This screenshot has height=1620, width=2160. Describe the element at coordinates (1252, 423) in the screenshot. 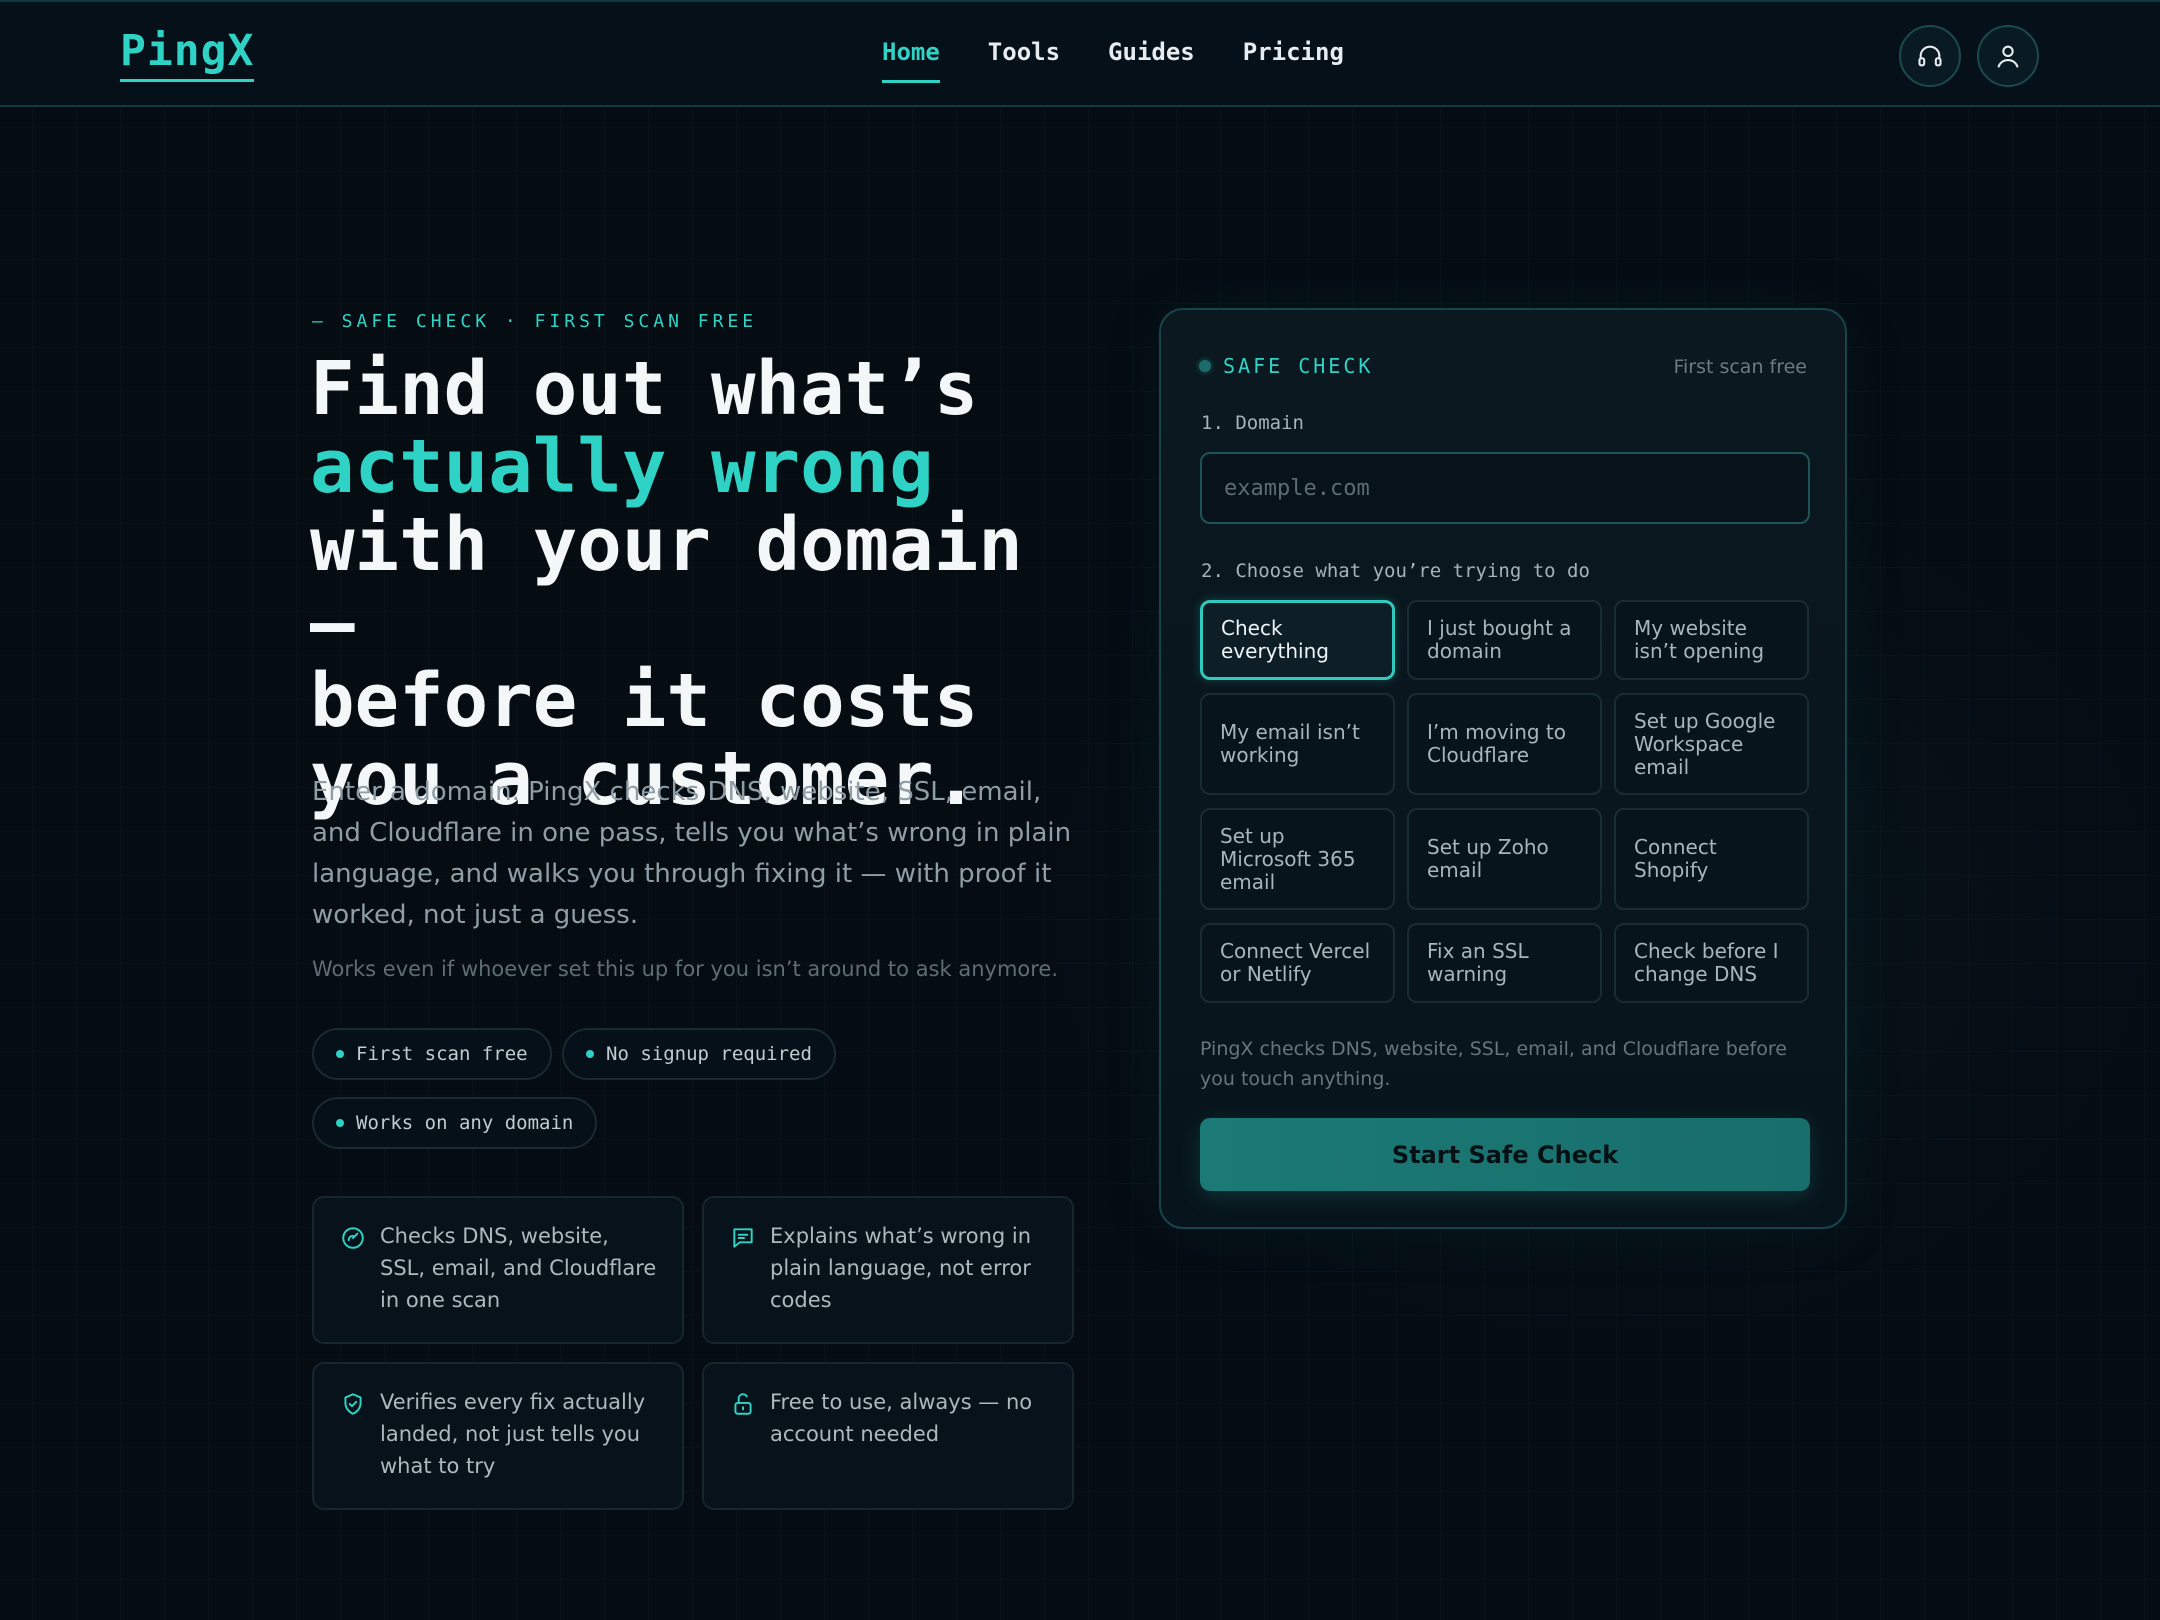

I see `domain-label: 1. Domain` at that location.